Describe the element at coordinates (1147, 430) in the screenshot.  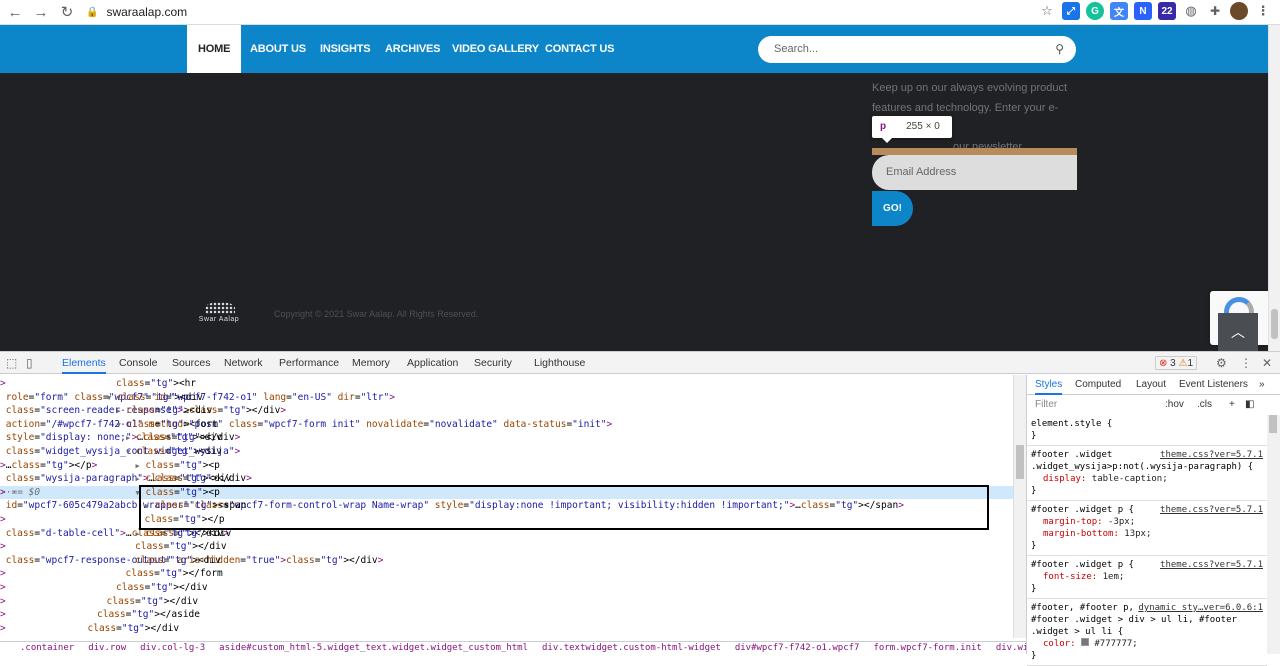
I see `css-rule: element.style {}` at that location.